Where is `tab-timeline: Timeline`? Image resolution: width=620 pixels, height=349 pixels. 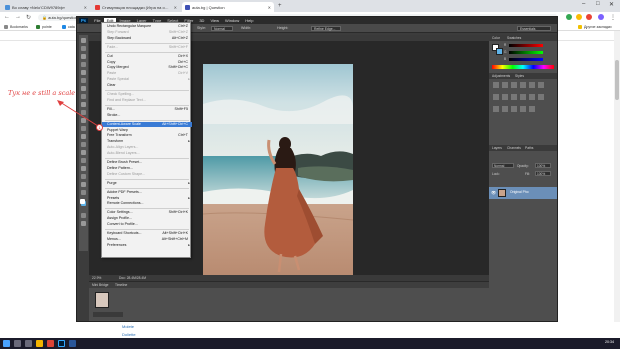 tab-timeline: Timeline is located at coordinates (121, 285).